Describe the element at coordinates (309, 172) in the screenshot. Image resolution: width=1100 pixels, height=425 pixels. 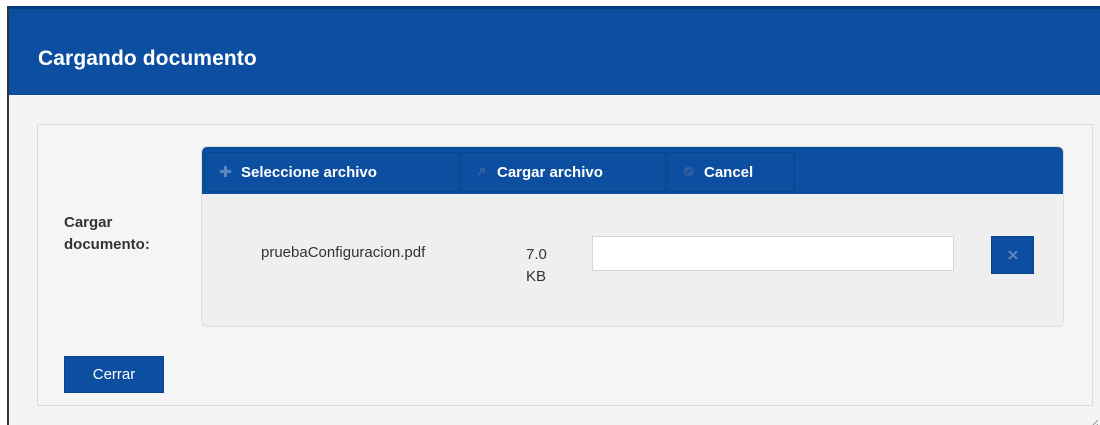
I see `select-file-label: Seleccione archivo` at that location.